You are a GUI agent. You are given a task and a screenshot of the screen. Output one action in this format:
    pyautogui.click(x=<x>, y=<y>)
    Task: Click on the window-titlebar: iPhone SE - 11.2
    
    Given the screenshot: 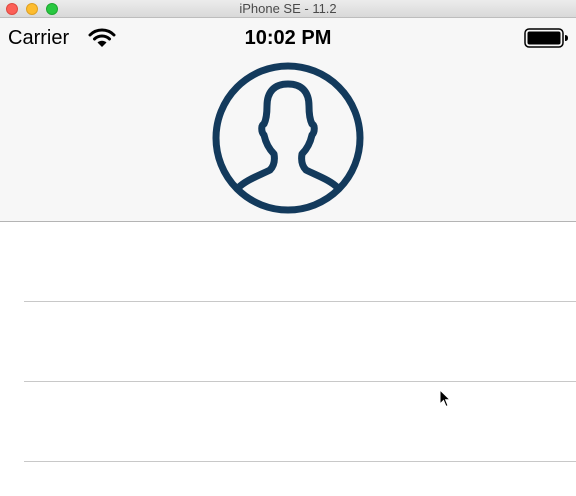 What is the action you would take?
    pyautogui.click(x=288, y=9)
    